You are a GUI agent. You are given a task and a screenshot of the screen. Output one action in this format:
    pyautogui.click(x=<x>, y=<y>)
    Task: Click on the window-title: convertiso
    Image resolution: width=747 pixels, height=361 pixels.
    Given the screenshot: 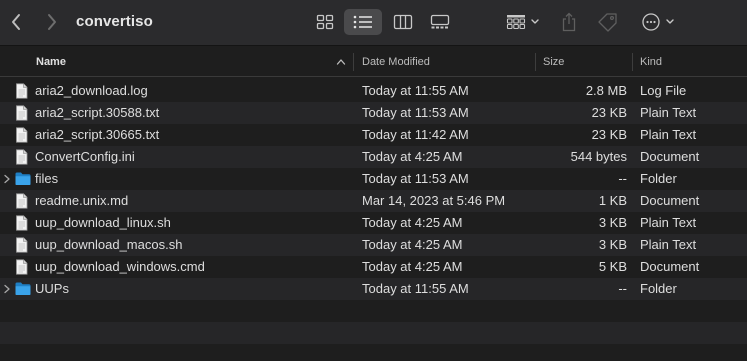 What is the action you would take?
    pyautogui.click(x=114, y=21)
    